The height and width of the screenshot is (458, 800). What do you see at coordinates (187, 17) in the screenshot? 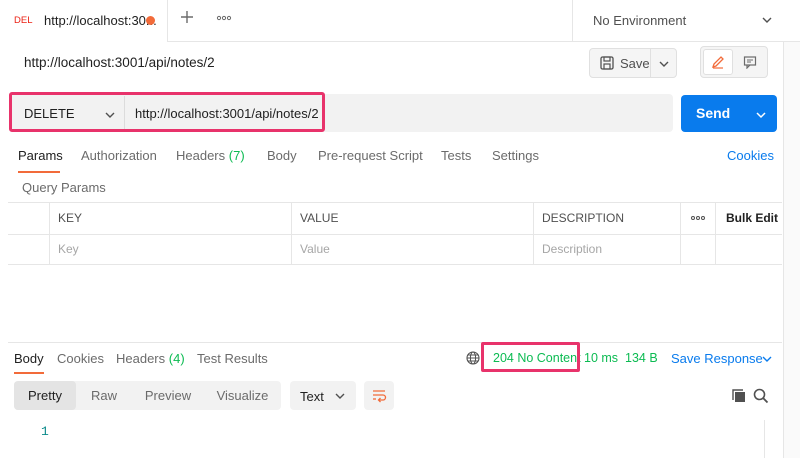
I see `plus-icon` at bounding box center [187, 17].